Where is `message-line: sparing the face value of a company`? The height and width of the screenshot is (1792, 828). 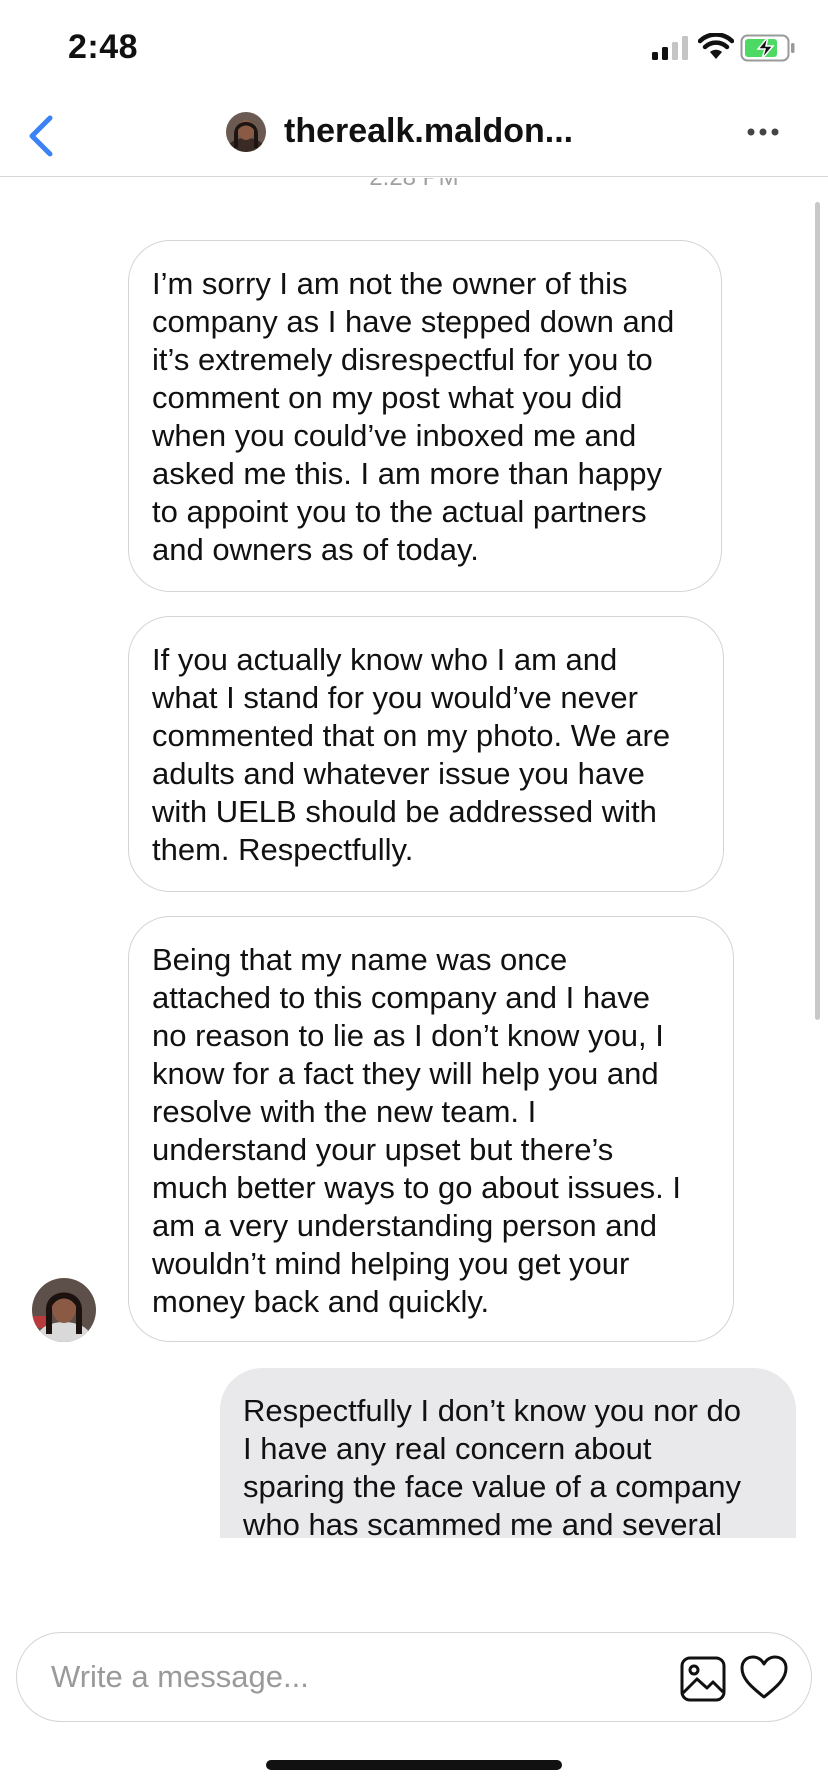 message-line: sparing the face value of a company is located at coordinates (492, 1486).